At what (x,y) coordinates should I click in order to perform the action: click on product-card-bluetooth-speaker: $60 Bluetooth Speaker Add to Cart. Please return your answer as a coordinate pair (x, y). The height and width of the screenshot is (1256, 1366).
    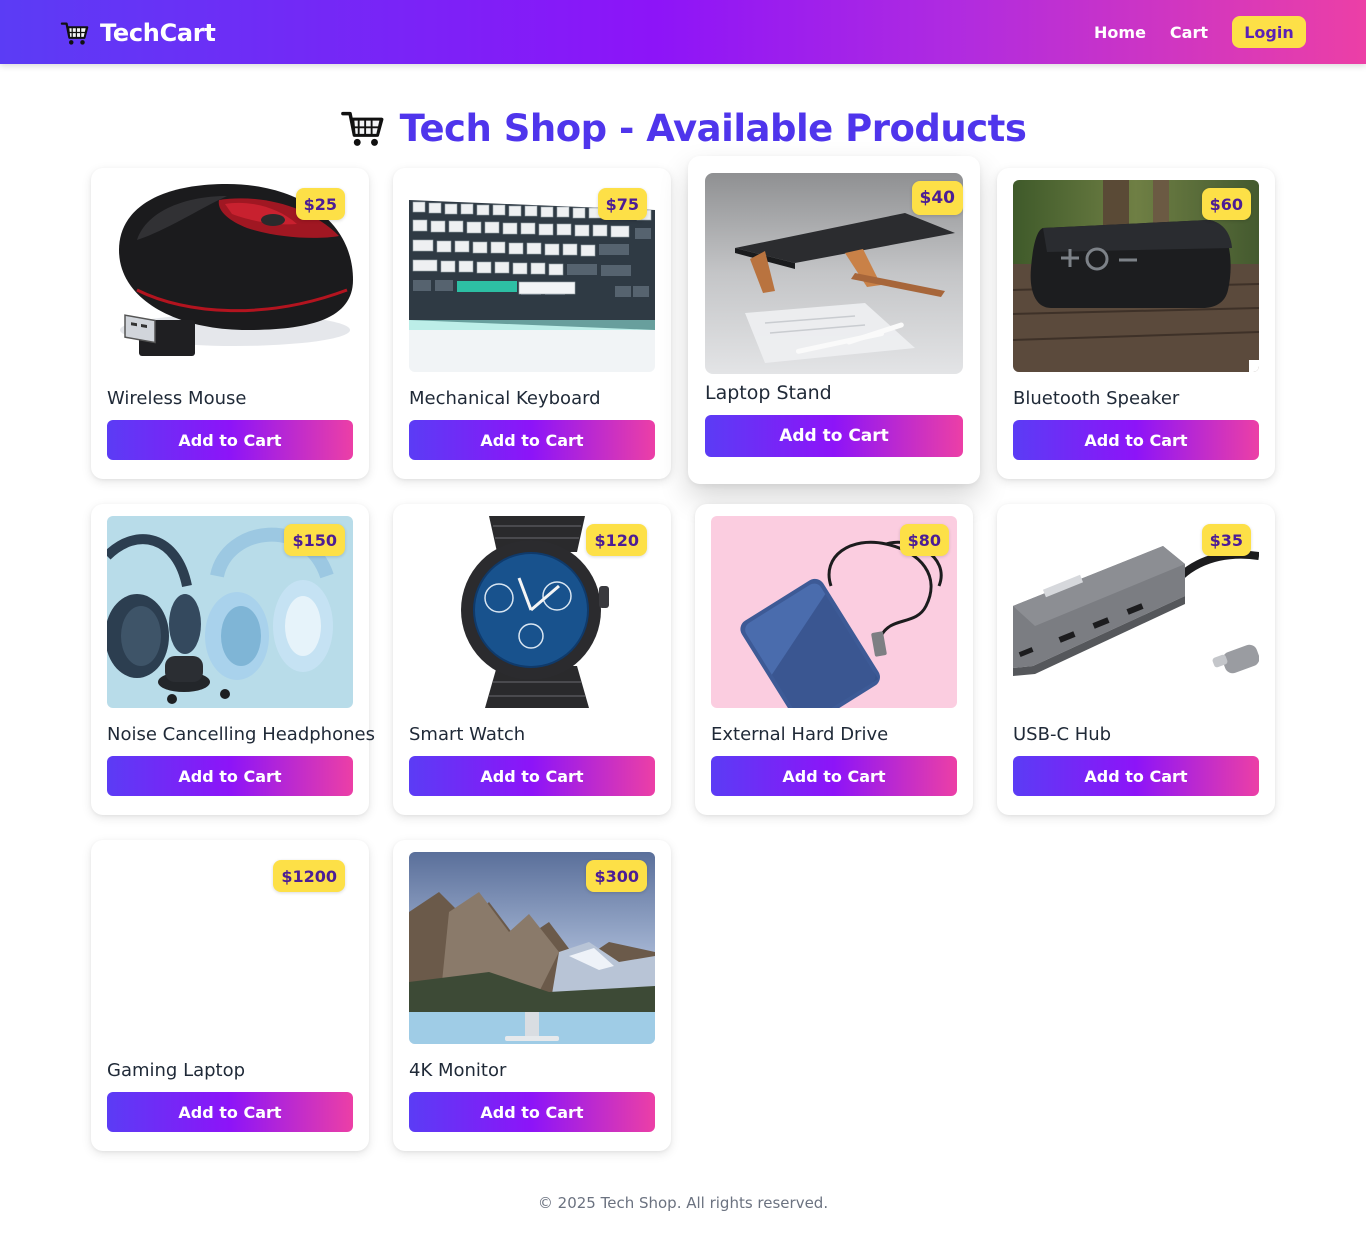
    Looking at the image, I should click on (1136, 323).